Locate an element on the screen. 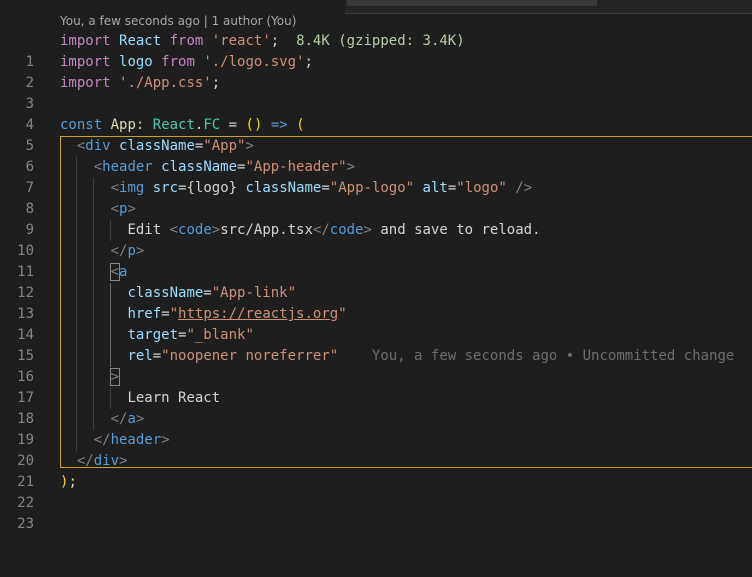  code-line: 18 Learn React is located at coordinates (376, 407).